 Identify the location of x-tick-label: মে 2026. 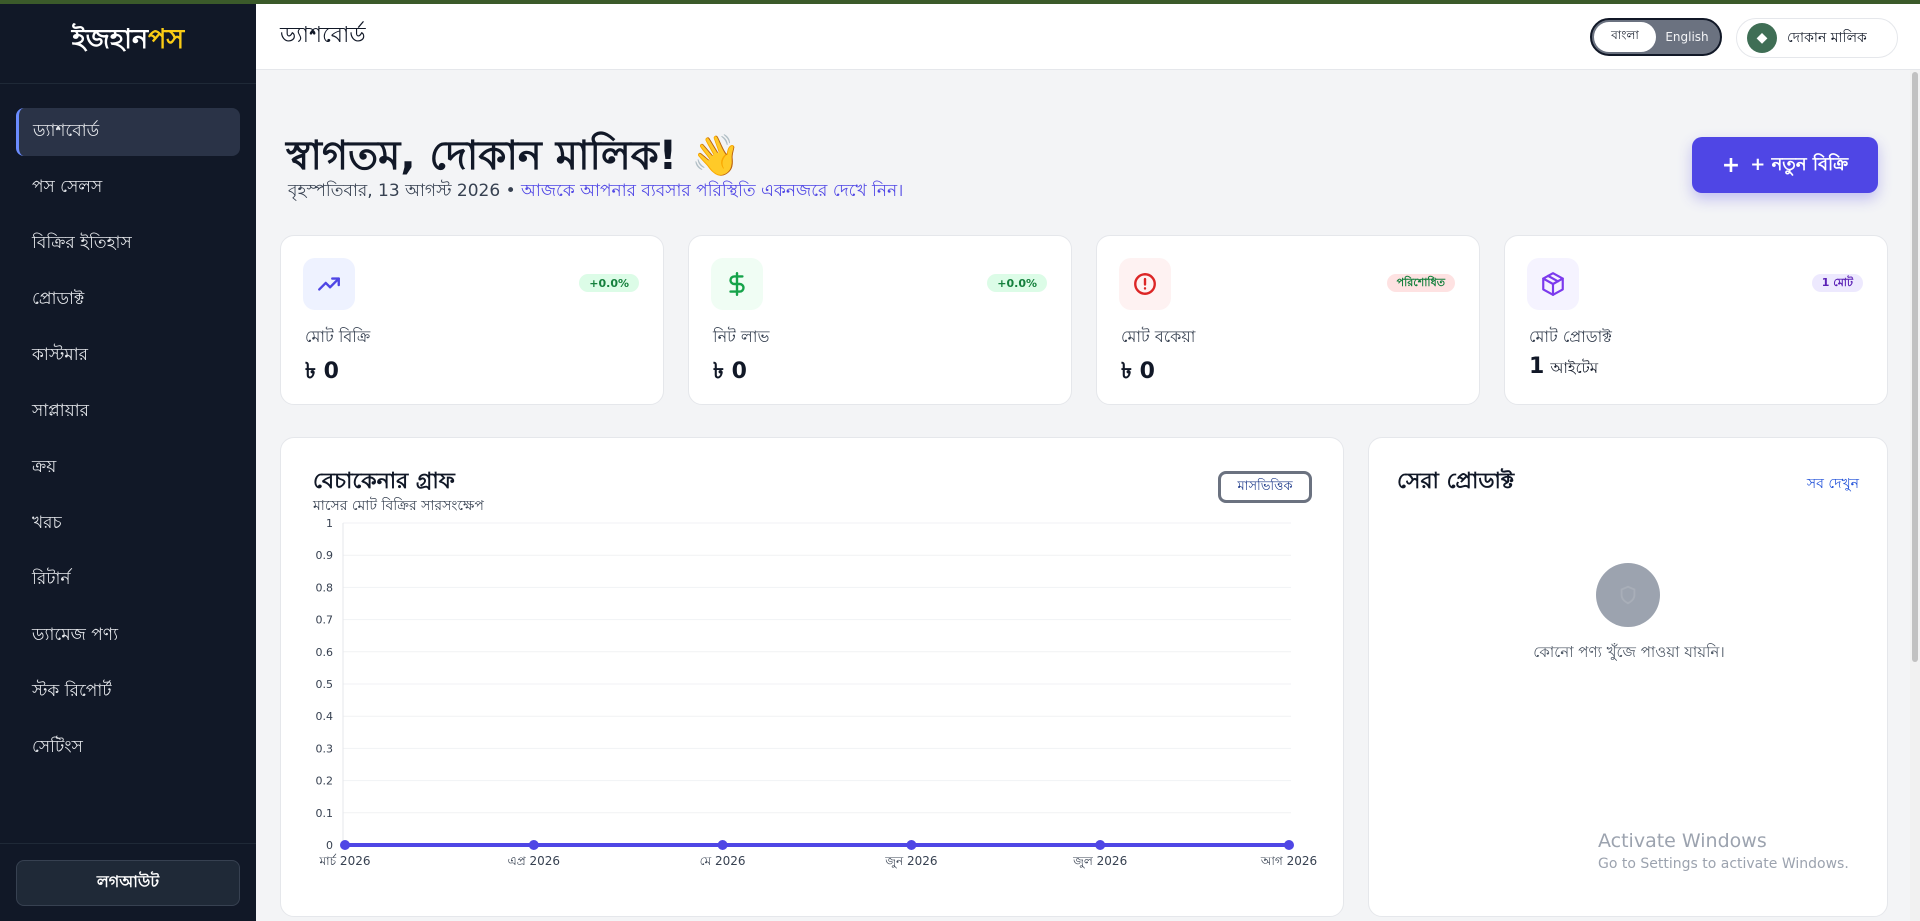
(723, 861).